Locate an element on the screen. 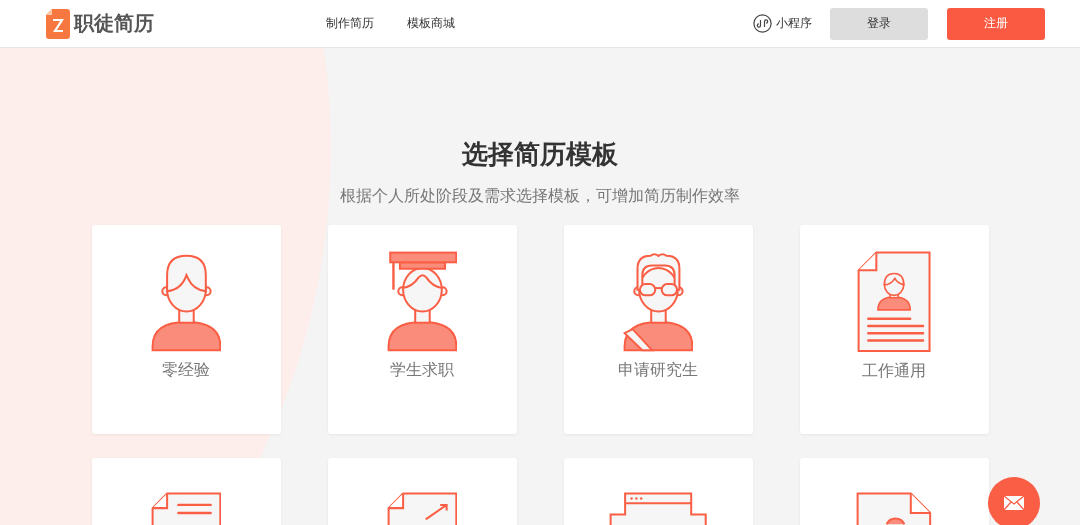 The image size is (1080, 525). template-label: 零经验 is located at coordinates (186, 370).